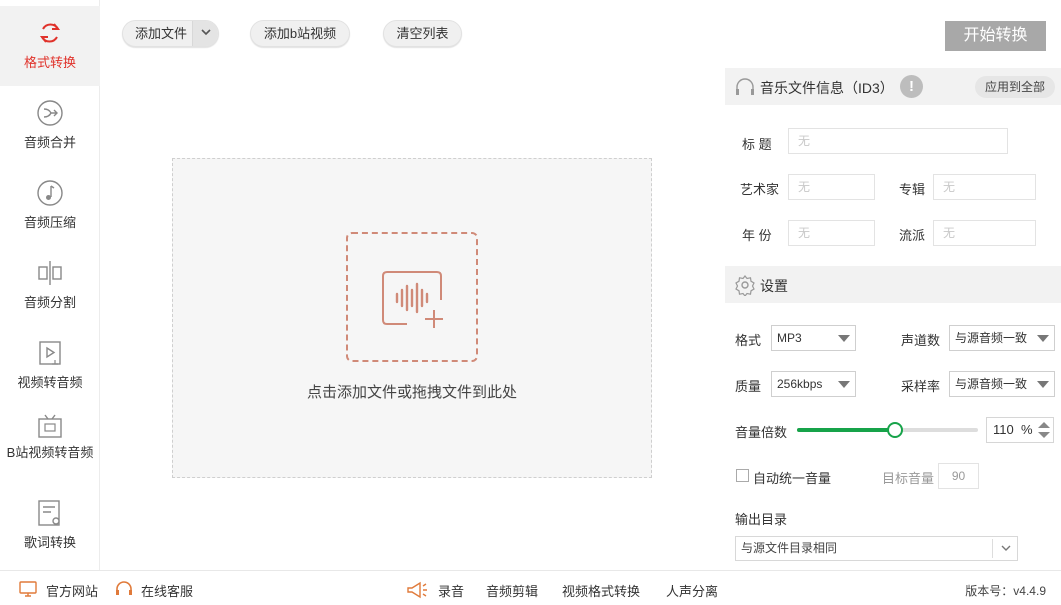 The width and height of the screenshot is (1061, 605). What do you see at coordinates (512, 590) in the screenshot?
I see `audio-edit-link: 音频剪辑` at bounding box center [512, 590].